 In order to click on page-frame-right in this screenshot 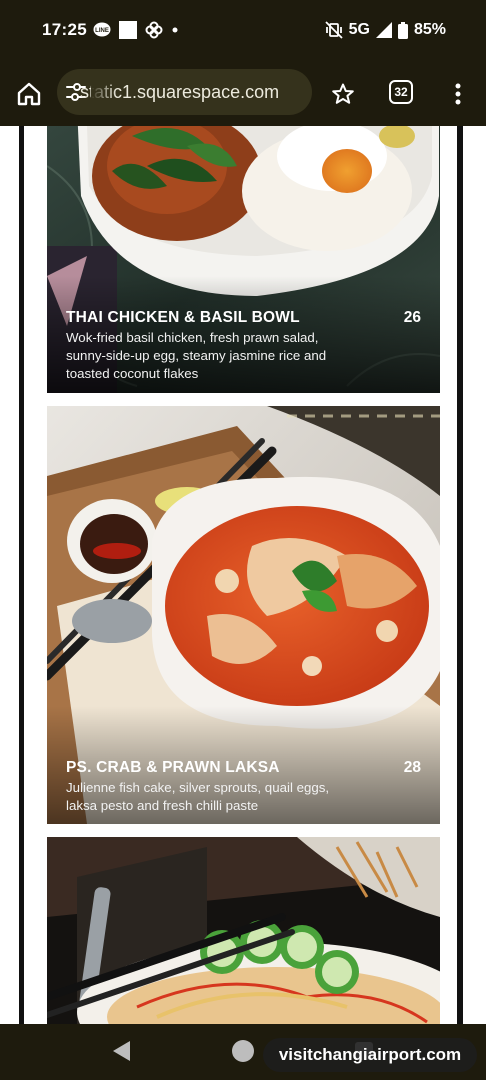, I will do `click(460, 575)`.